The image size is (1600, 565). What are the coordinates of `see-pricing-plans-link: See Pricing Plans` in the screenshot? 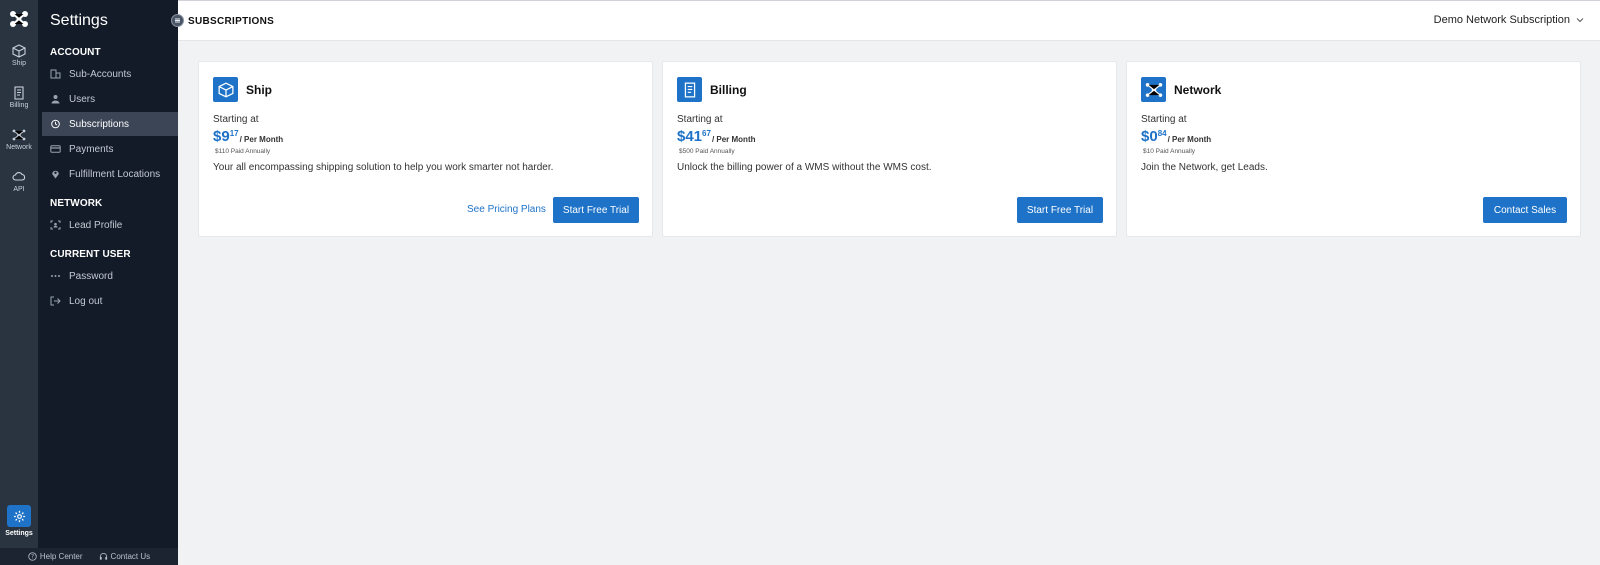 It's located at (506, 209).